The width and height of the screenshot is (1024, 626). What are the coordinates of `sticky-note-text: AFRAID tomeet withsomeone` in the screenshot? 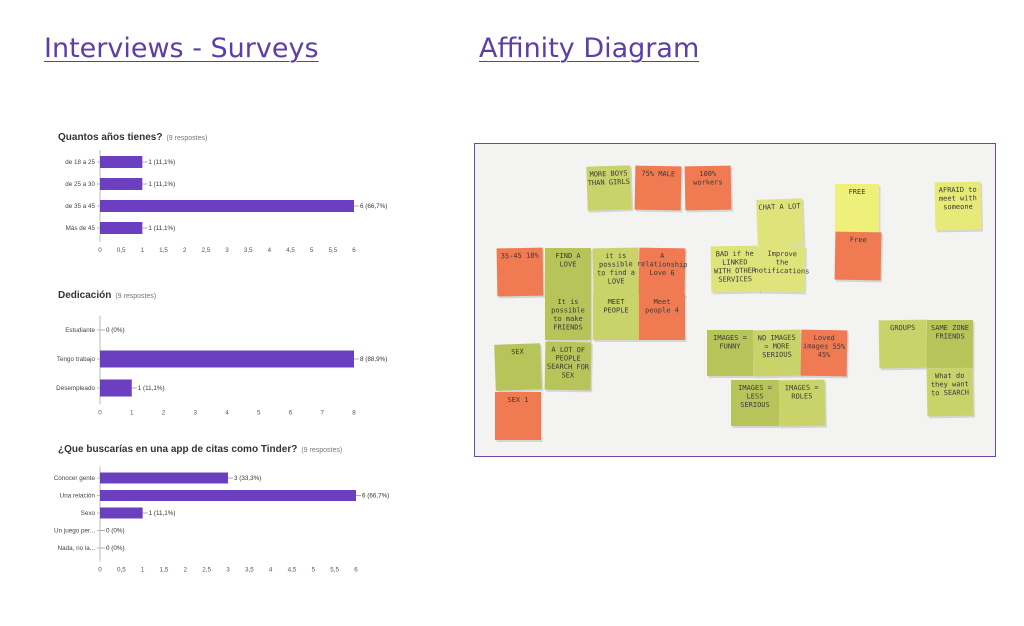 It's located at (958, 199).